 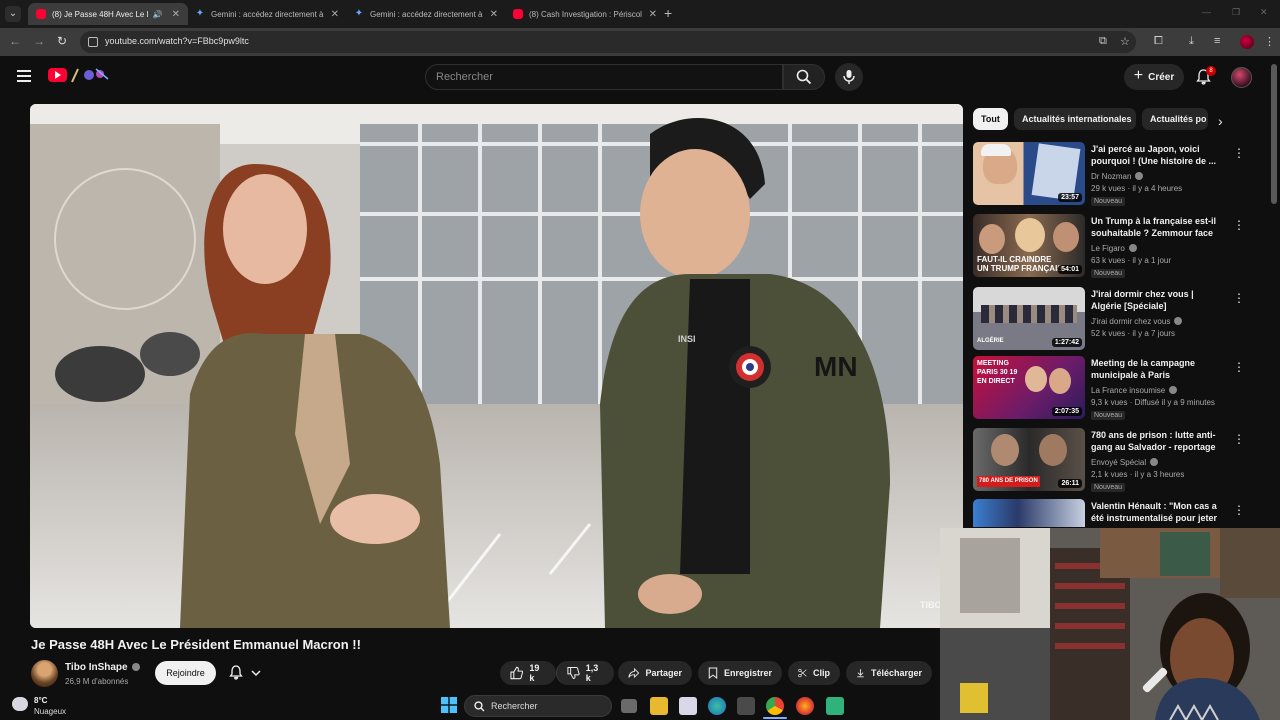 What do you see at coordinates (1154, 77) in the screenshot?
I see `create-button: + Créer` at bounding box center [1154, 77].